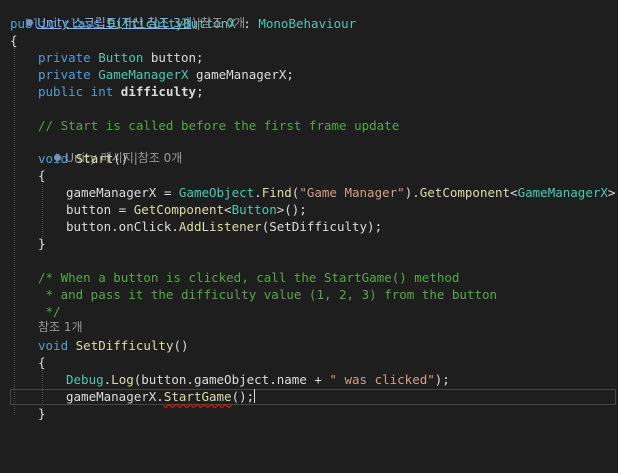  What do you see at coordinates (322, 226) in the screenshot?
I see `punct: (SetDifficulty);` at bounding box center [322, 226].